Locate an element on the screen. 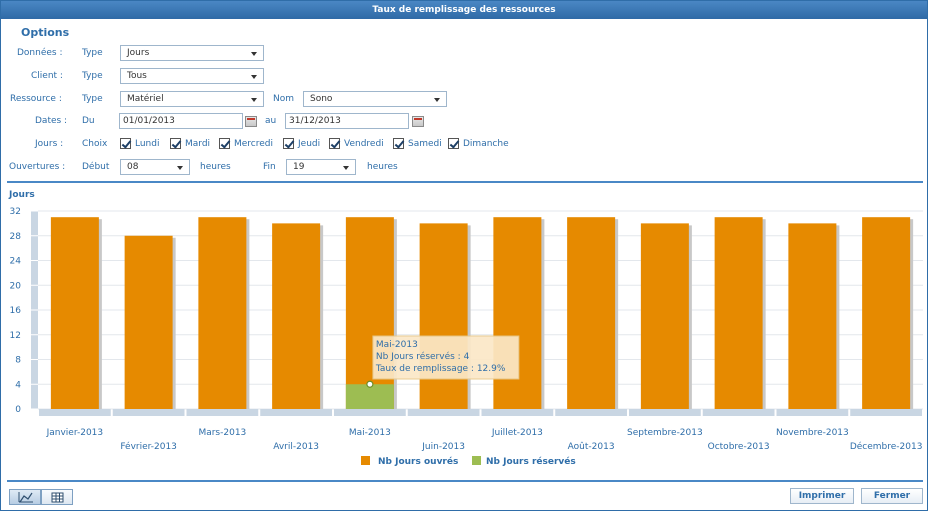  donnees-type-value: Jours is located at coordinates (138, 53).